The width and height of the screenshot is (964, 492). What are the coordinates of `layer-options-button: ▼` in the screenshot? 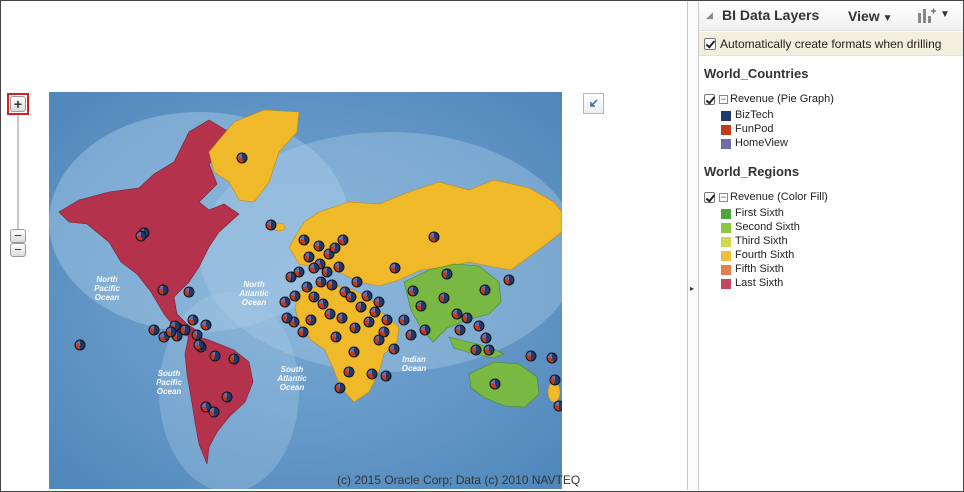 It's located at (935, 16).